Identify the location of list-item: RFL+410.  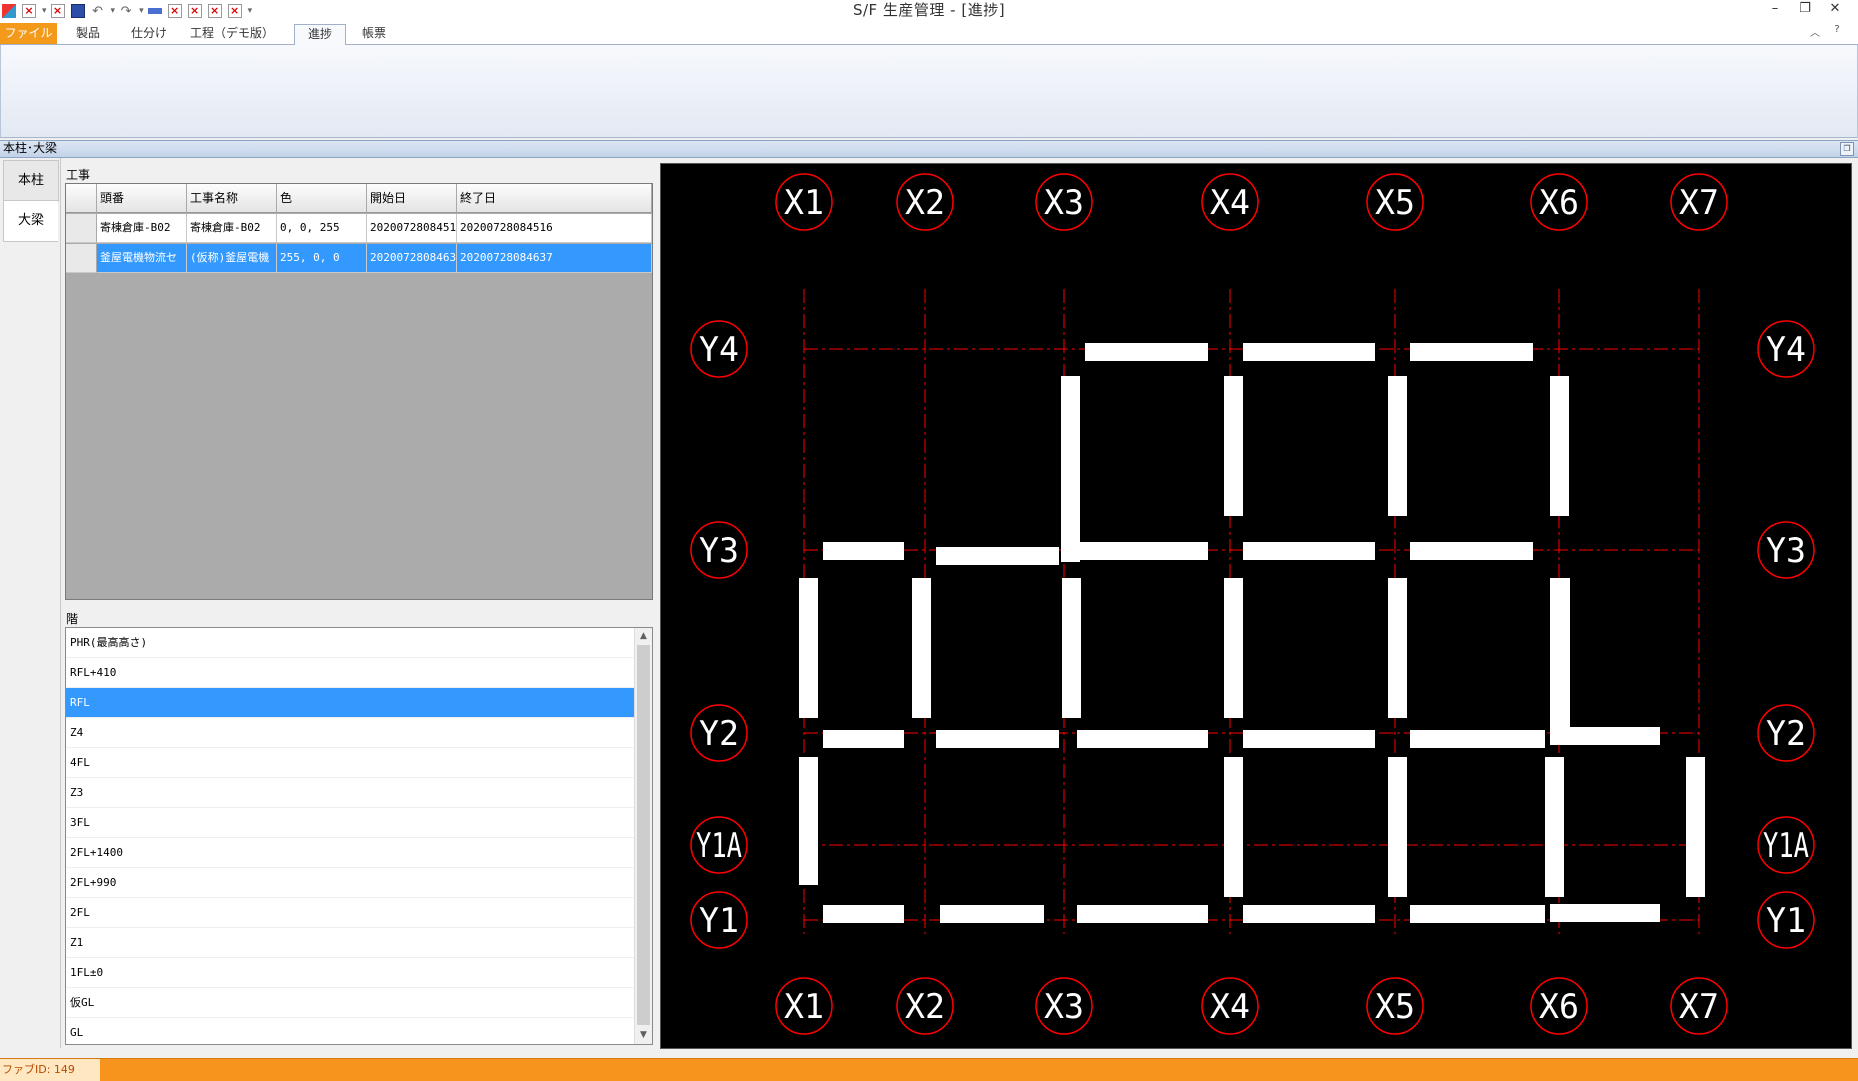
(350, 673).